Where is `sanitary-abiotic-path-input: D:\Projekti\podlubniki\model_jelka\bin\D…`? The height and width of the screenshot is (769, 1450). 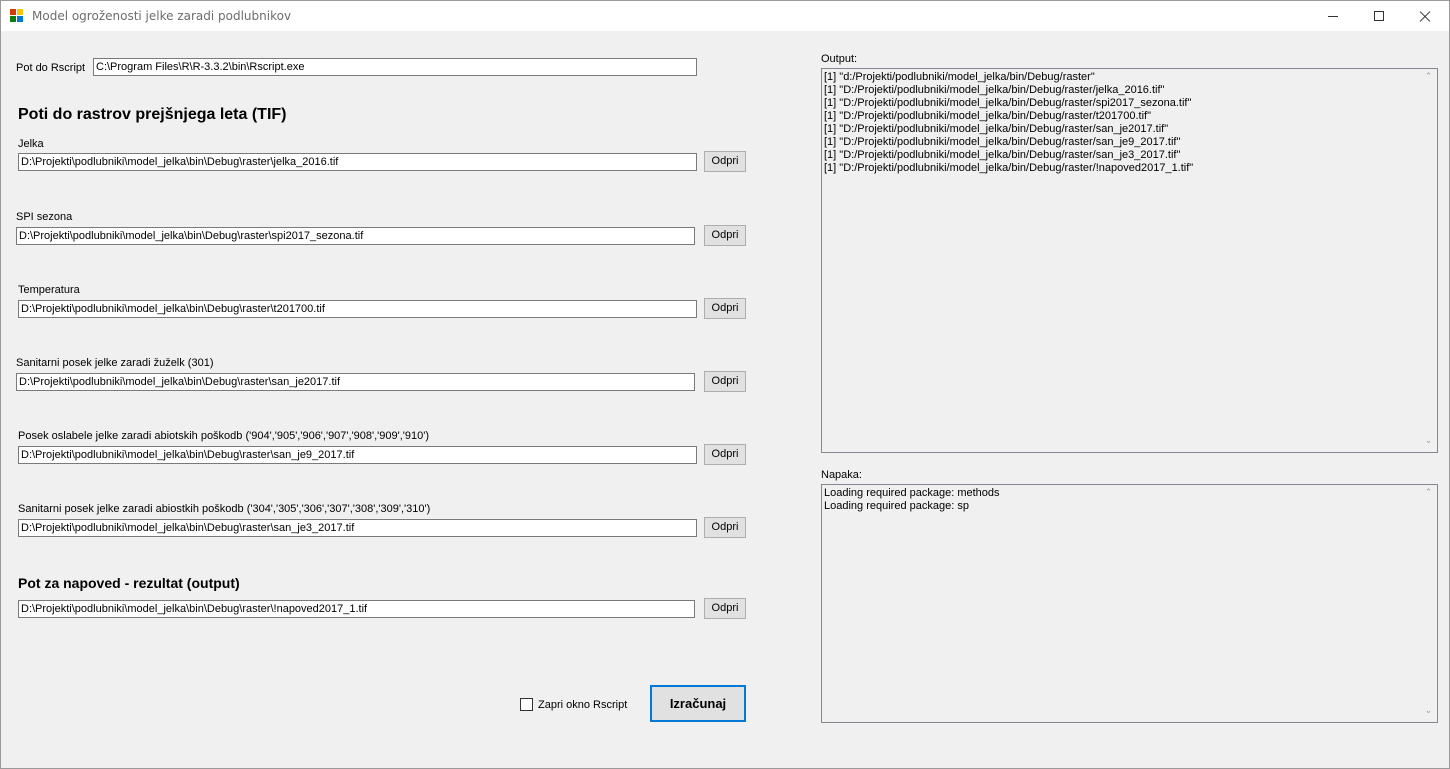
sanitary-abiotic-path-input: D:\Projekti\podlubniki\model_jelka\bin\D… is located at coordinates (357, 528).